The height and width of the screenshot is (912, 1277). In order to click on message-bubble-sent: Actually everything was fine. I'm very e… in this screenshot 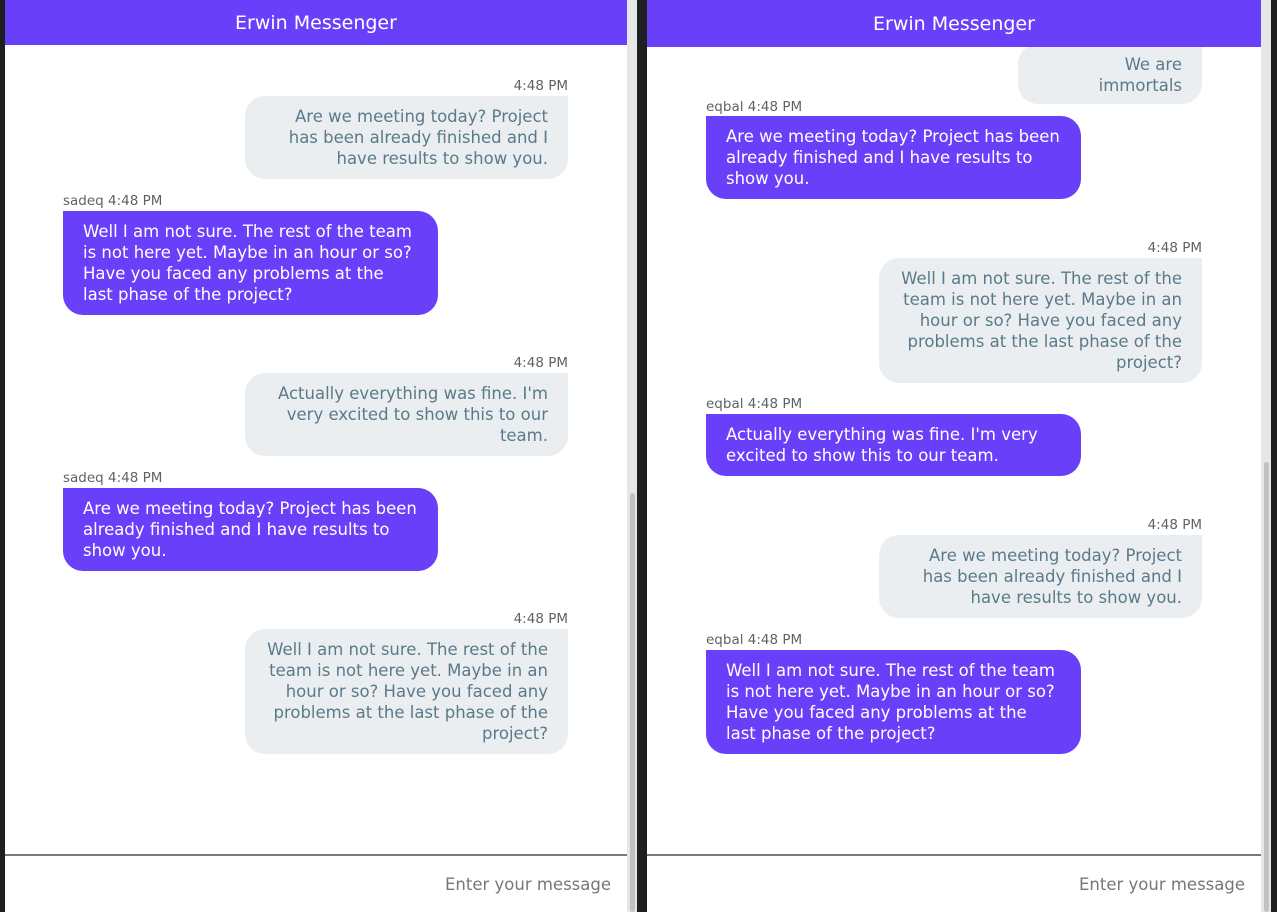, I will do `click(406, 414)`.